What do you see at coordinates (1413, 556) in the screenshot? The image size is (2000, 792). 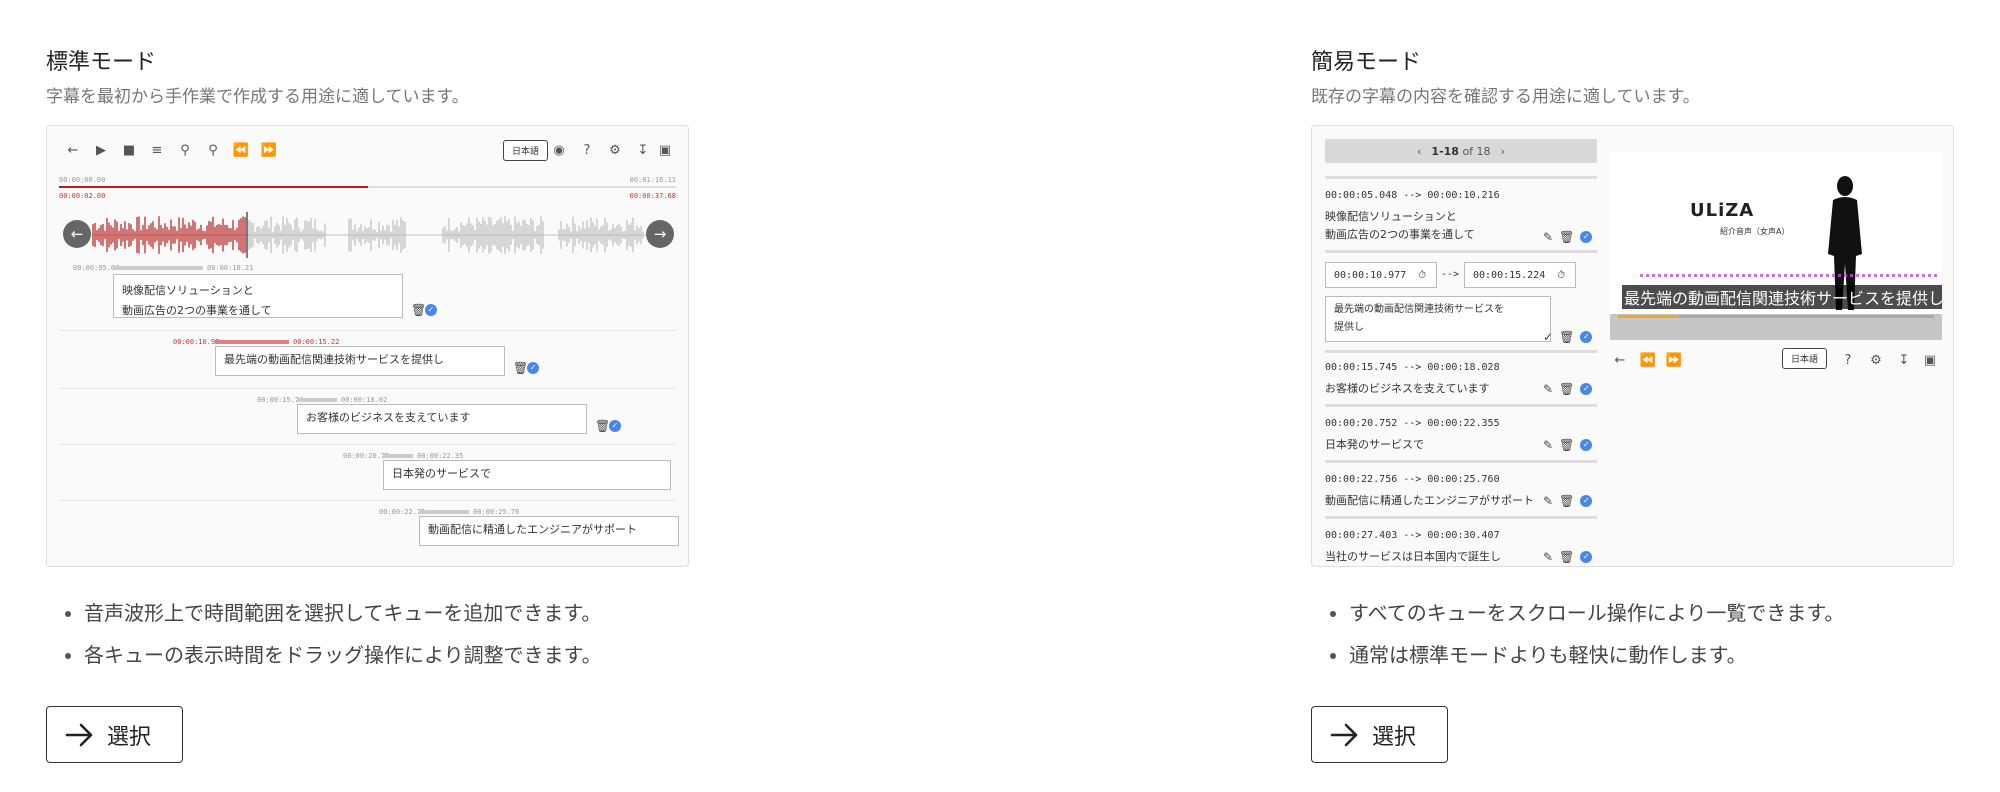 I see `cue-text: 当社のサービスは日本国内で誕生し` at bounding box center [1413, 556].